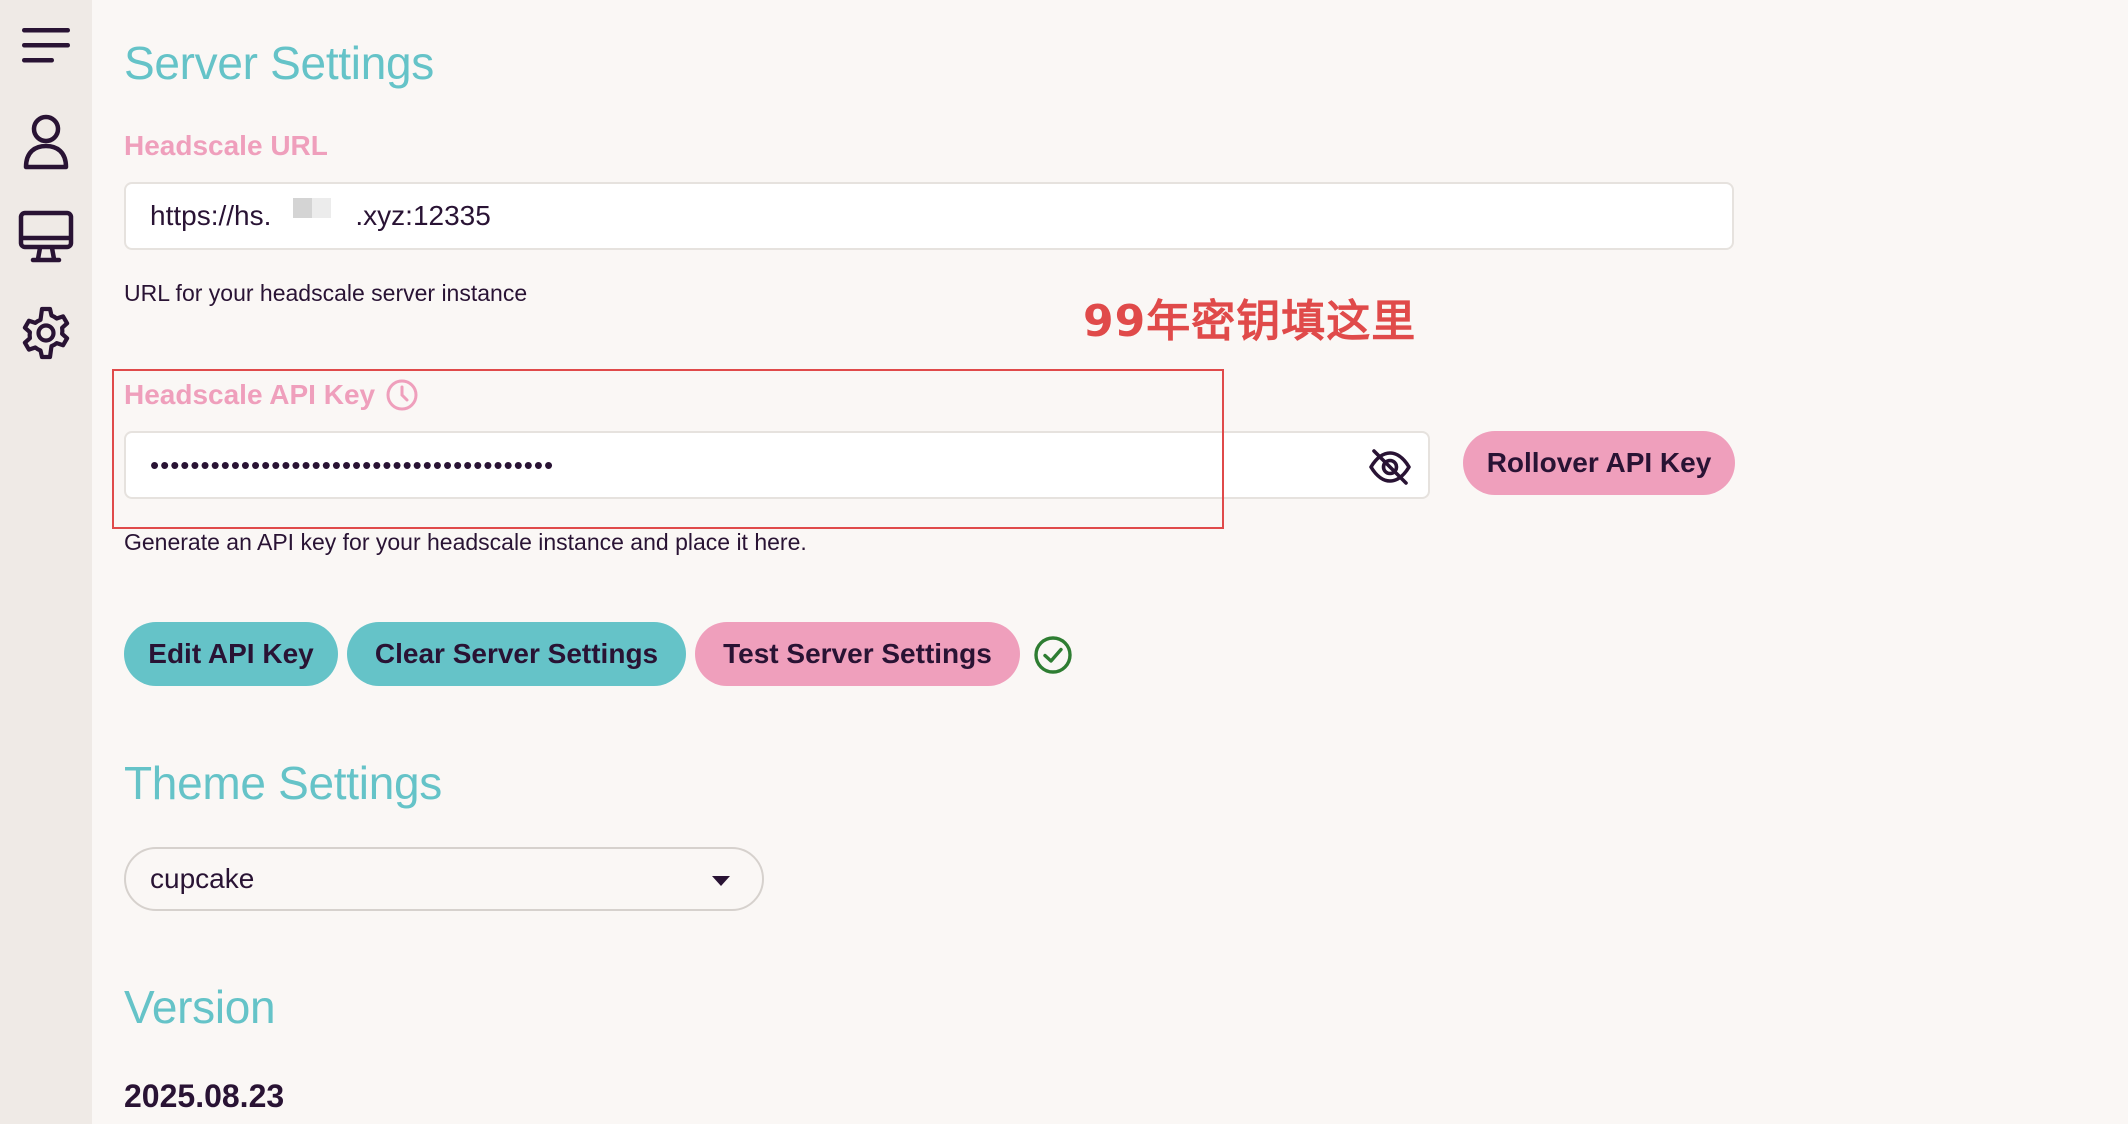 This screenshot has height=1124, width=2128. I want to click on headscale-url-label: Headscale URL, so click(226, 146).